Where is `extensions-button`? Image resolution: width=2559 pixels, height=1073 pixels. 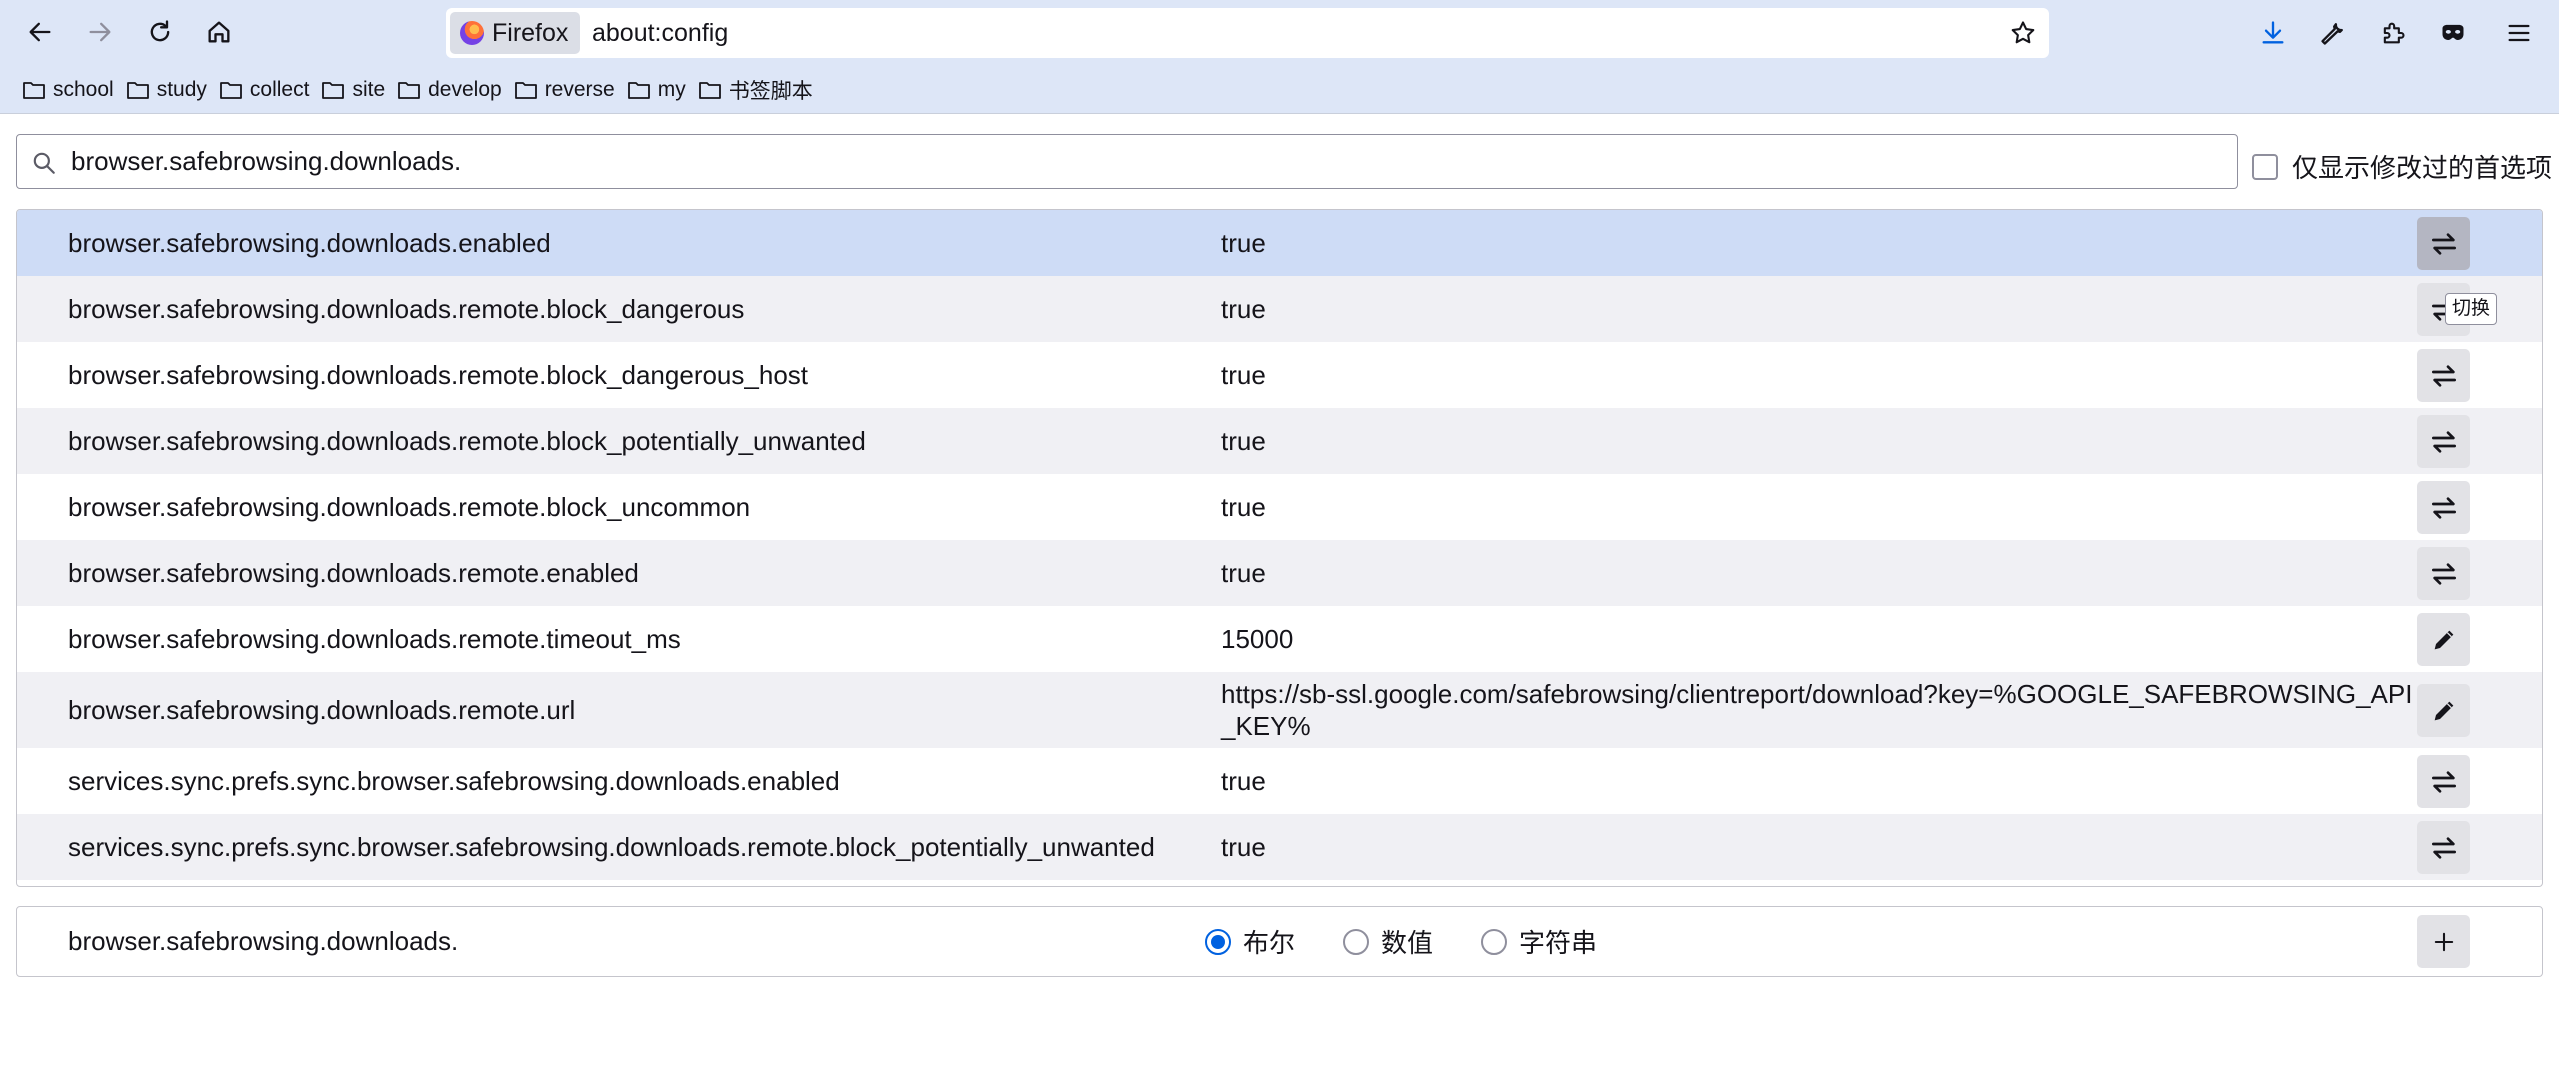 extensions-button is located at coordinates (2393, 33).